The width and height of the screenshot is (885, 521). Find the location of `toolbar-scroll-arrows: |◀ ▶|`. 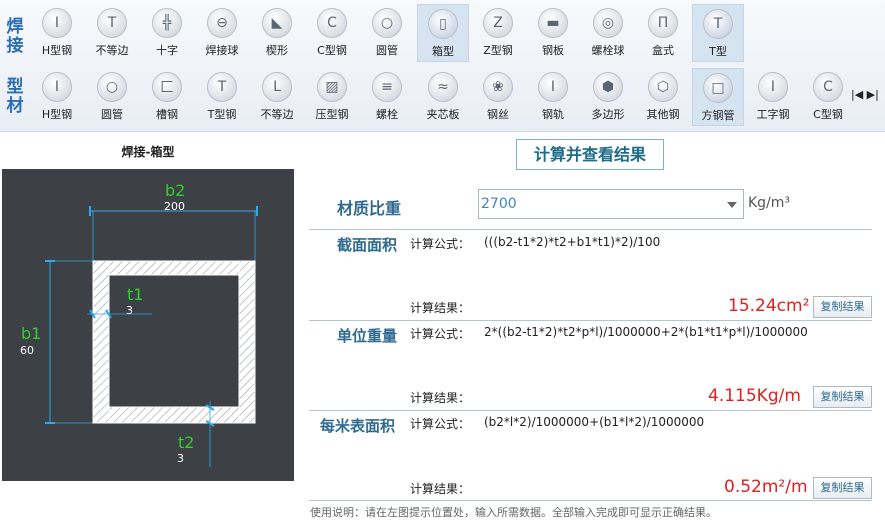

toolbar-scroll-arrows: |◀ ▶| is located at coordinates (865, 94).